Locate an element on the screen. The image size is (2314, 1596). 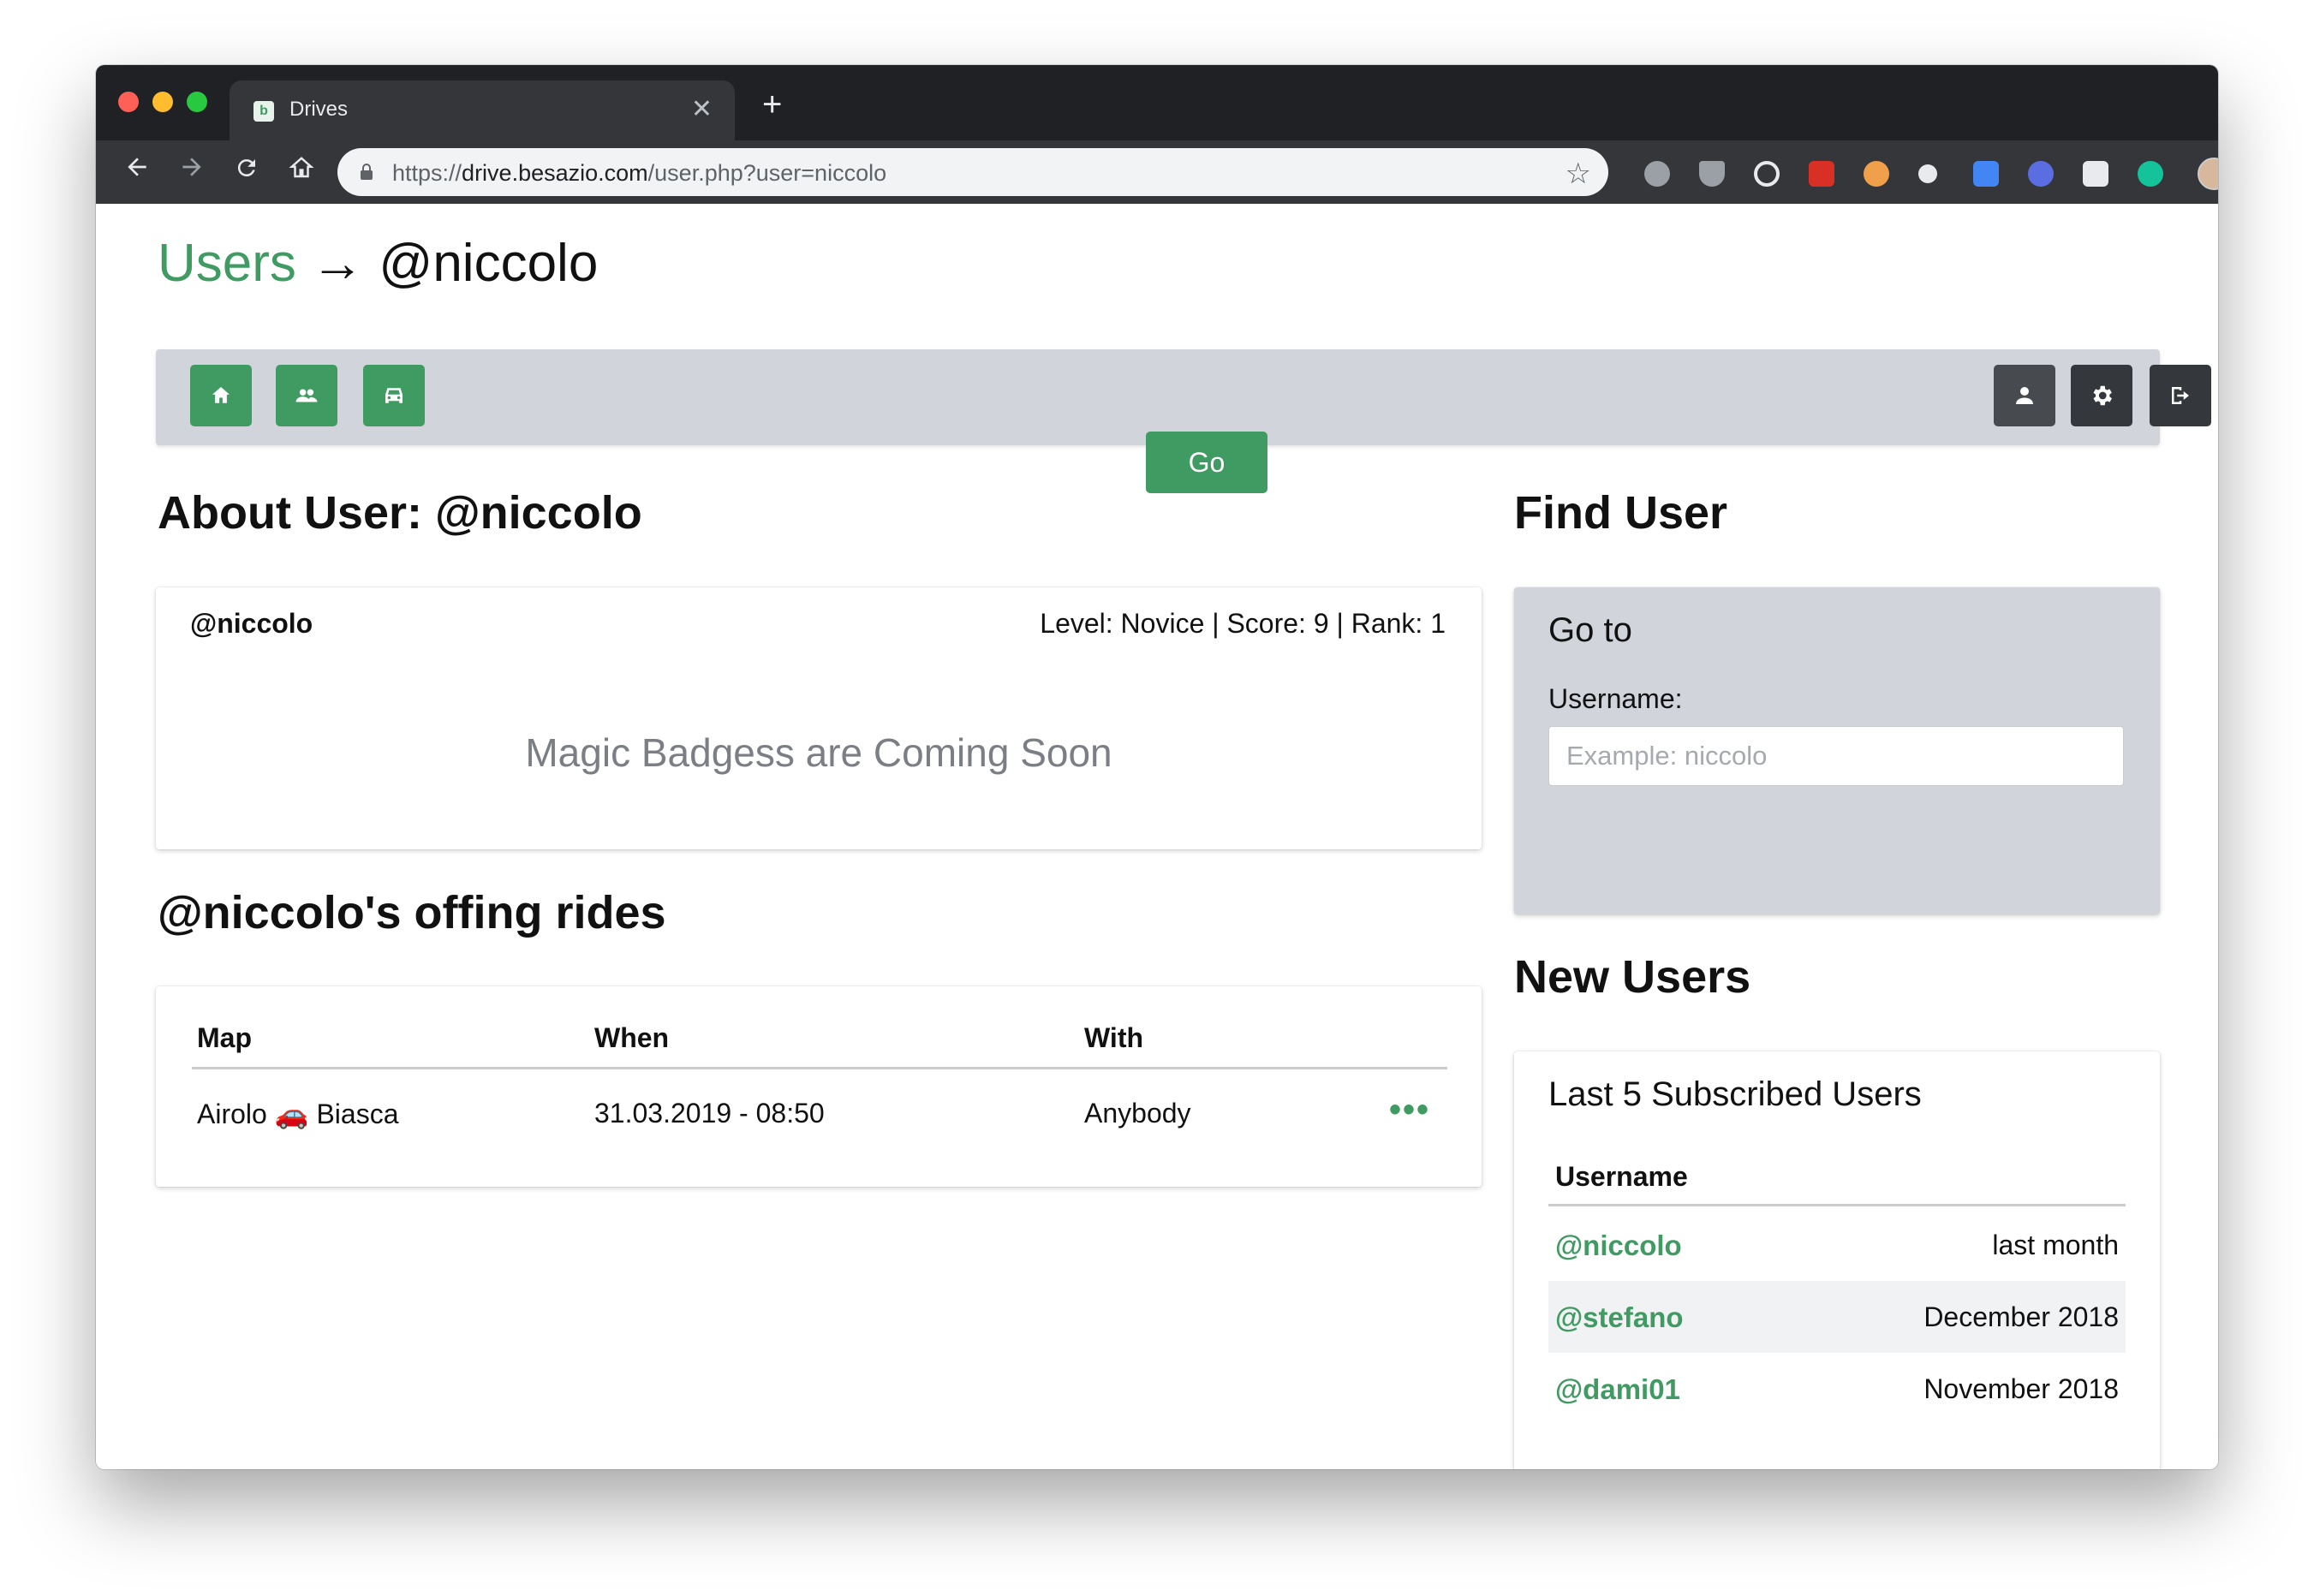
users-nav-button is located at coordinates (306, 395).